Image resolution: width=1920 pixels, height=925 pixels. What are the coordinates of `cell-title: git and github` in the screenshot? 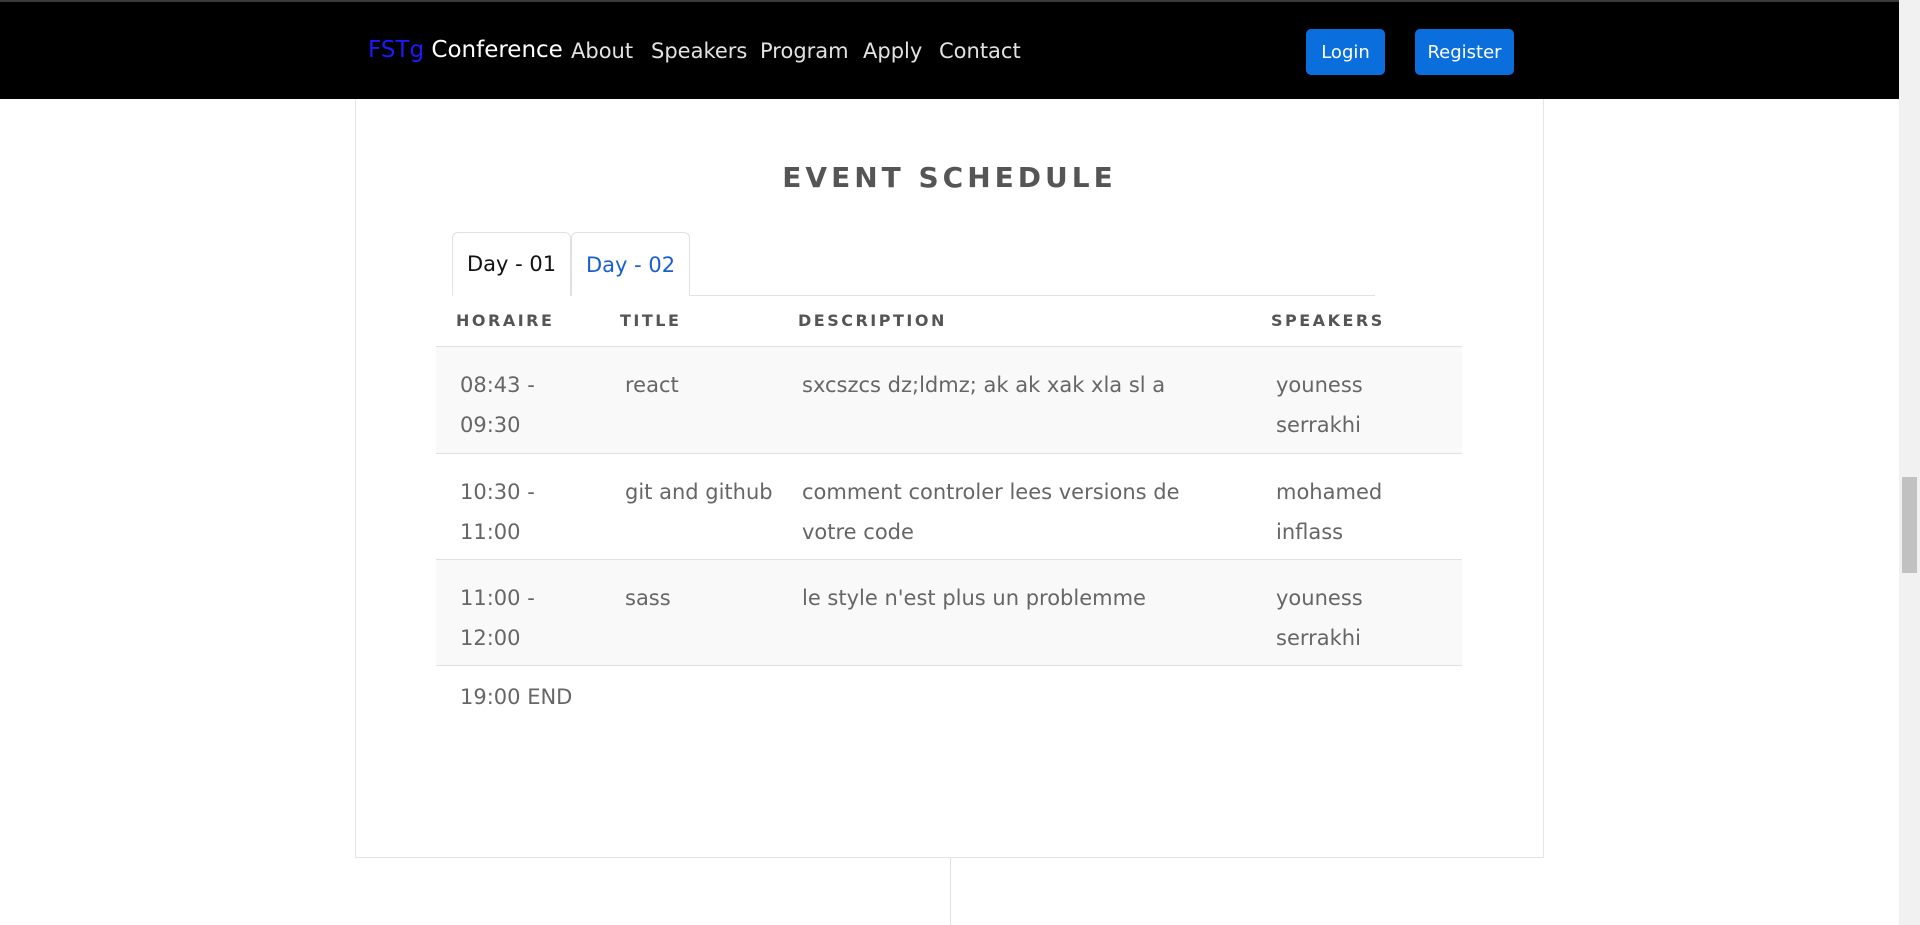 It's located at (699, 492).